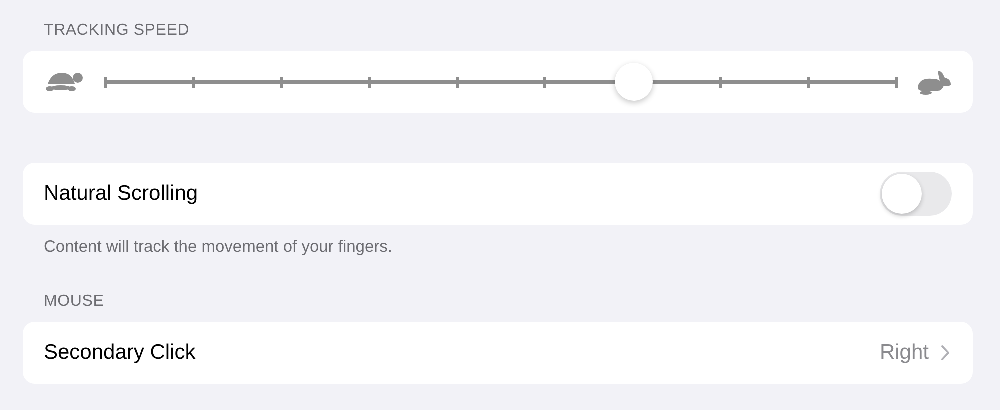  What do you see at coordinates (117, 30) in the screenshot?
I see `section-header: TRACKING SPEED` at bounding box center [117, 30].